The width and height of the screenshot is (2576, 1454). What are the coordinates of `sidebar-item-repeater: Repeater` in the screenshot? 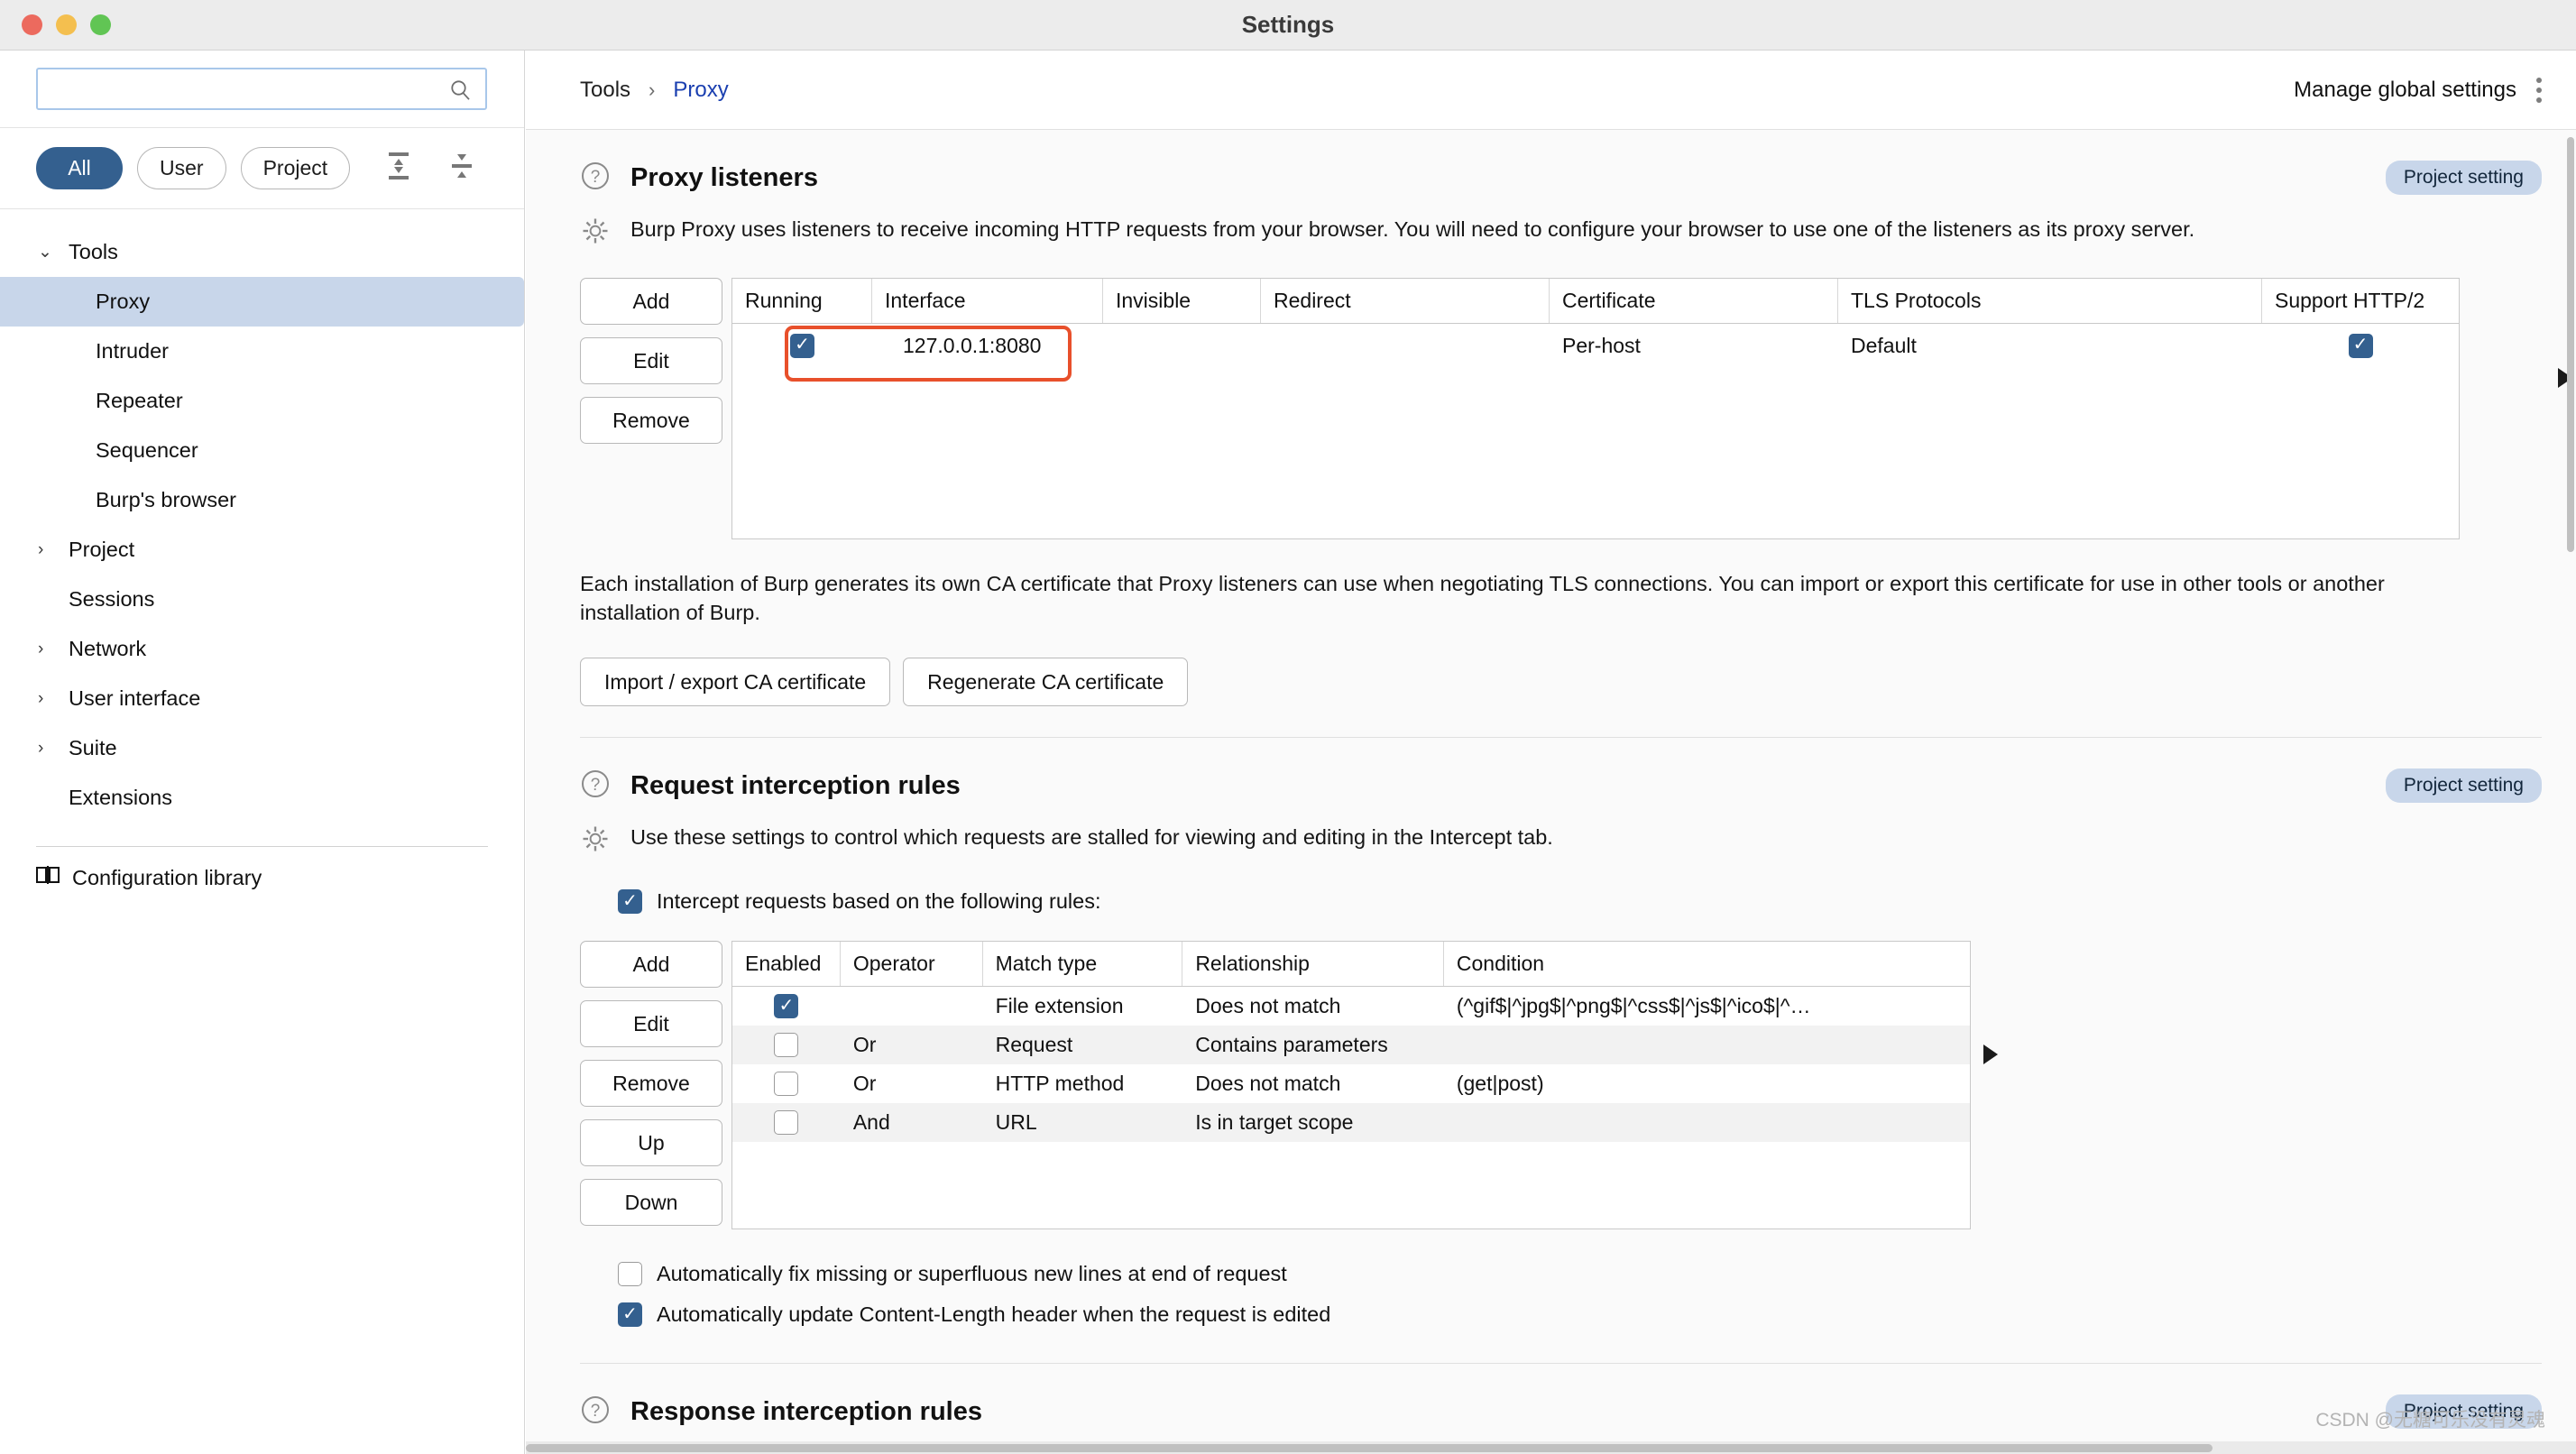 It's located at (262, 401).